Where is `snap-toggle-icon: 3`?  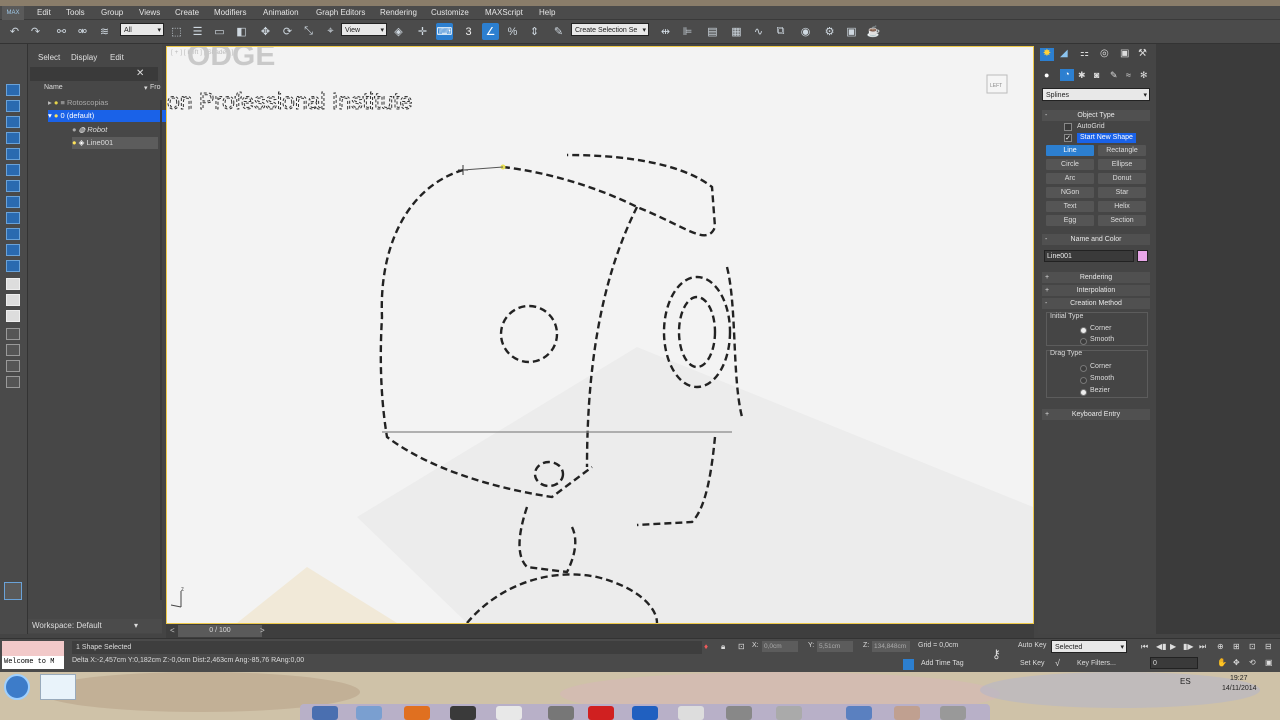 snap-toggle-icon: 3 is located at coordinates (468, 31).